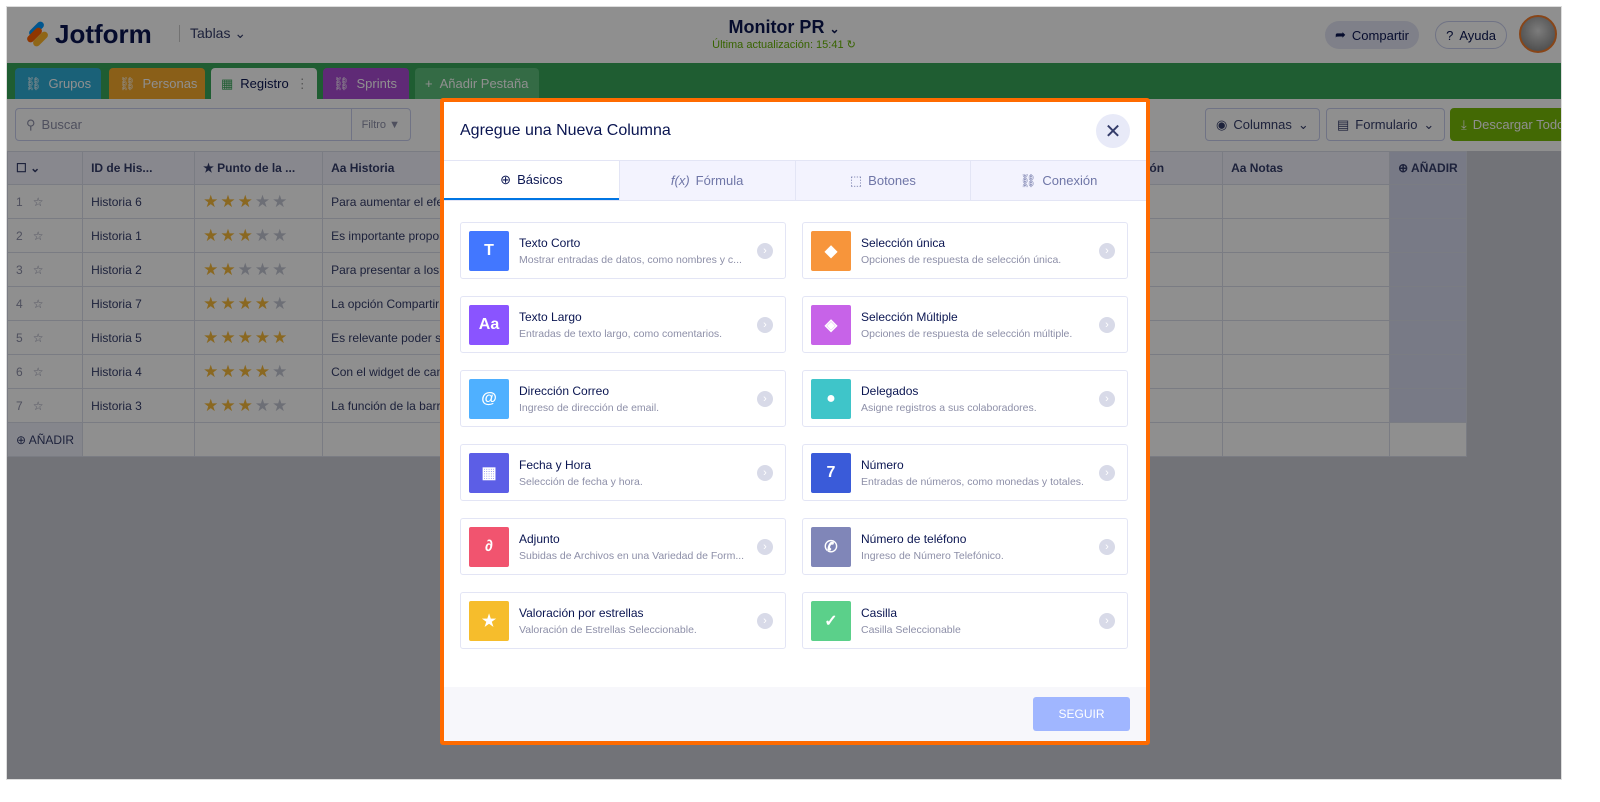 The image size is (1600, 802). What do you see at coordinates (45, 201) in the screenshot?
I see `row-number-cell: 1 ☆` at bounding box center [45, 201].